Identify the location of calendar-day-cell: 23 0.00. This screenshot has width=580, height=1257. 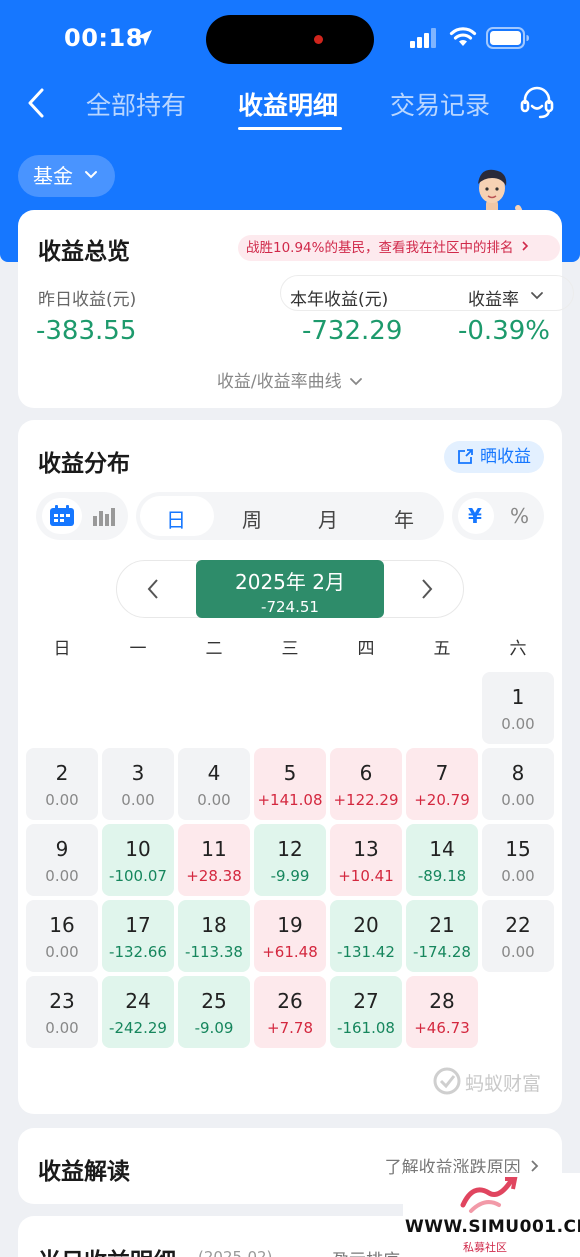
(62, 1012).